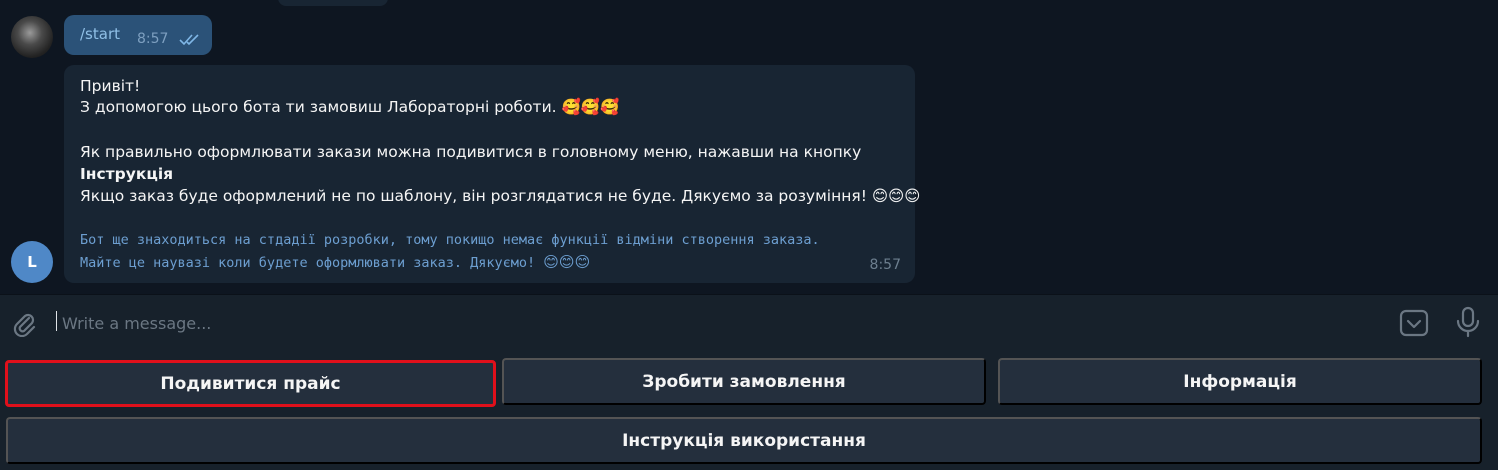 The width and height of the screenshot is (1498, 470). What do you see at coordinates (32, 37) in the screenshot?
I see `user-avatar` at bounding box center [32, 37].